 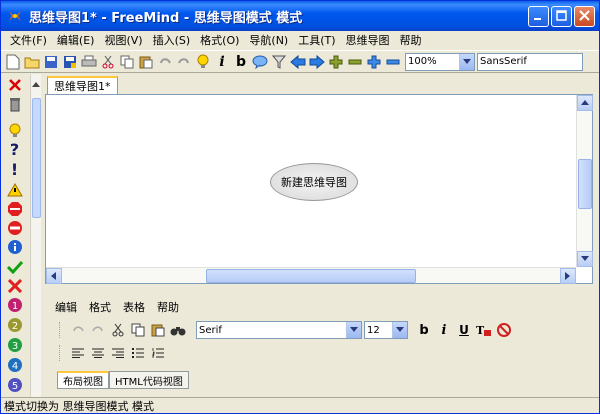 I want to click on question-icon: ?, so click(x=14, y=149).